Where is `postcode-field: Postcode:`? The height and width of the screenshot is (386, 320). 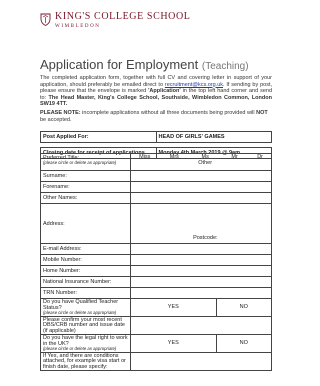 postcode-field: Postcode: is located at coordinates (201, 238).